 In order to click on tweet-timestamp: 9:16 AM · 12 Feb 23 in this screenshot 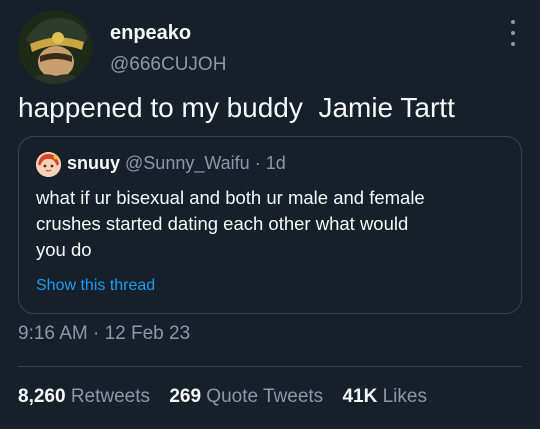, I will do `click(104, 334)`.